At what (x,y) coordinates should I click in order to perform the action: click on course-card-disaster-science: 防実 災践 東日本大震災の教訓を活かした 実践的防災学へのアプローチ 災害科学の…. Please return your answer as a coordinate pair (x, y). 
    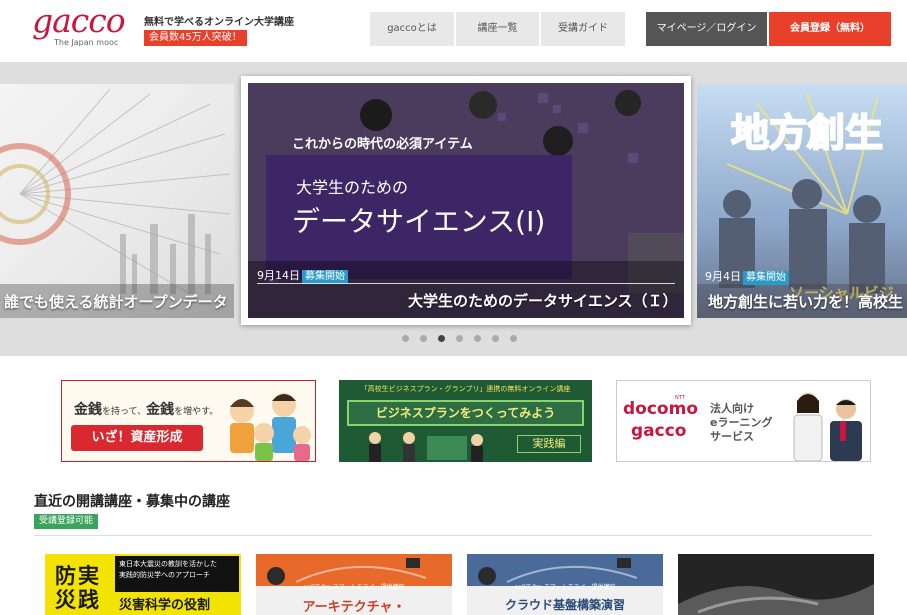
    Looking at the image, I should click on (143, 584).